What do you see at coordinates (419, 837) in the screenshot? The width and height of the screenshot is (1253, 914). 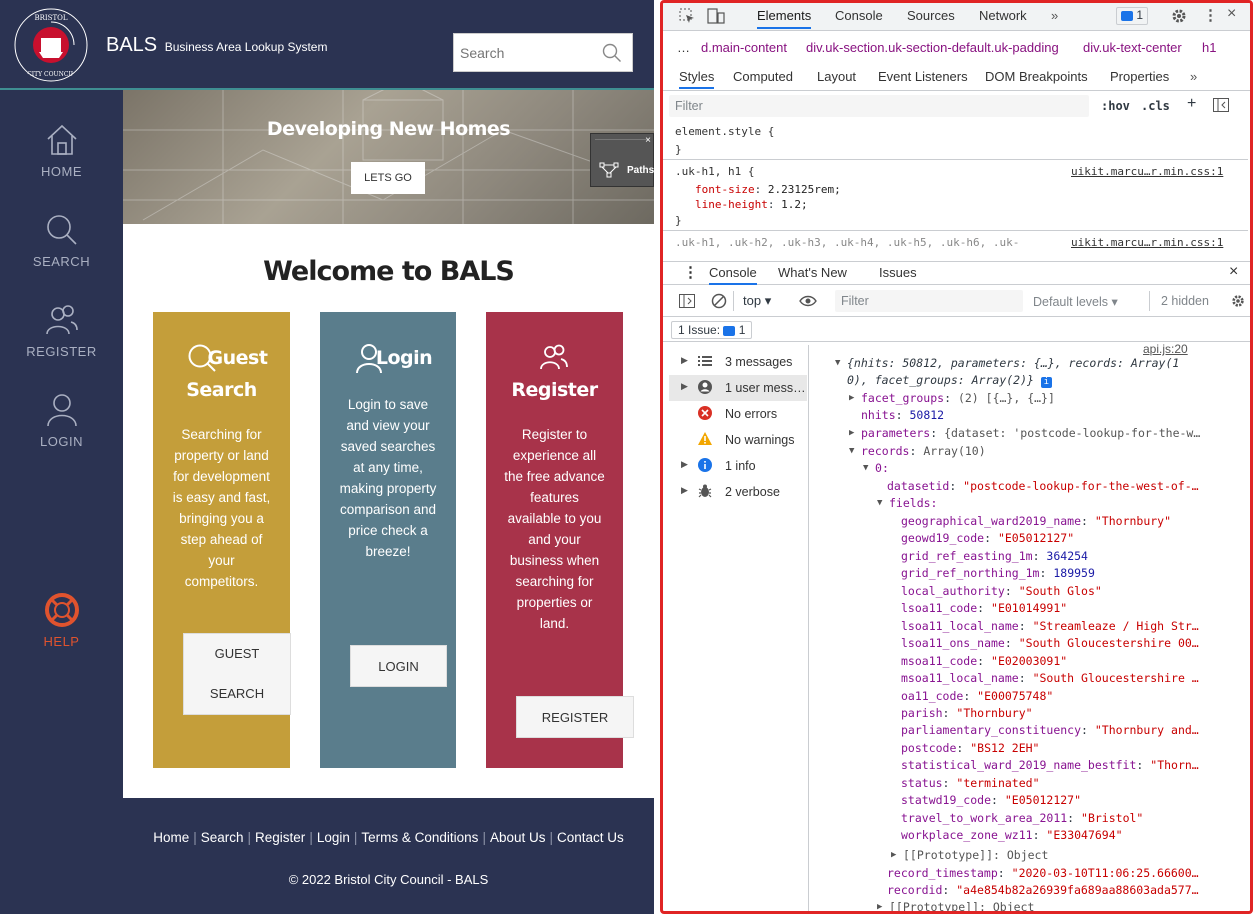 I see `footer-link-terms: Terms & Conditions` at bounding box center [419, 837].